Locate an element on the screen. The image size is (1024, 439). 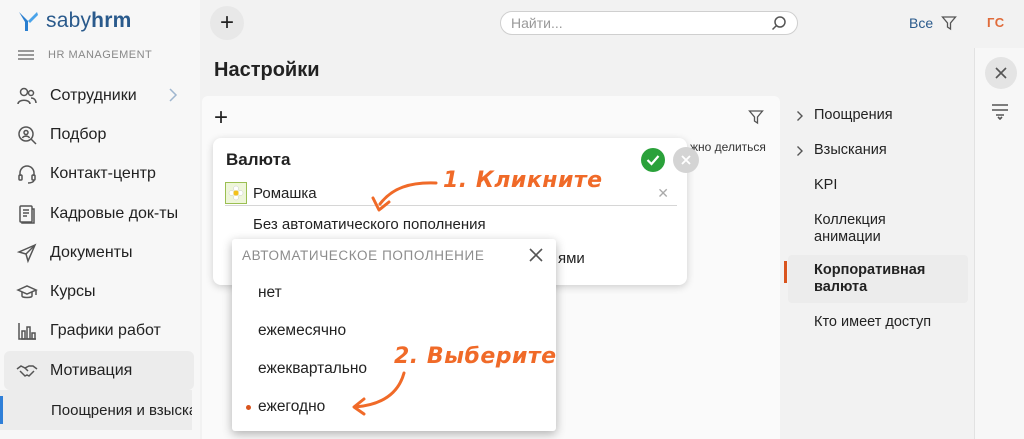
filter-label: Все is located at coordinates (921, 23).